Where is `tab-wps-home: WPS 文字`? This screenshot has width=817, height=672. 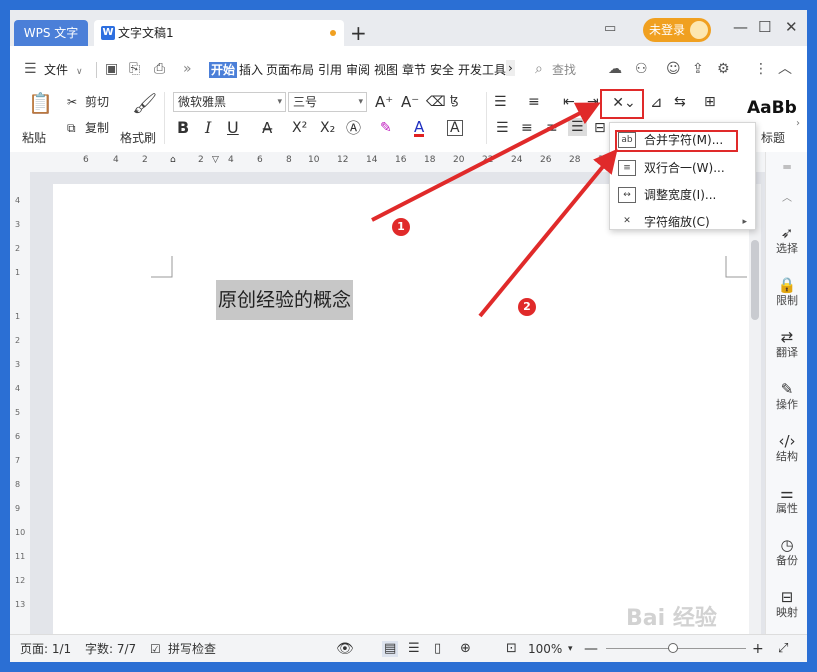 tab-wps-home: WPS 文字 is located at coordinates (51, 33).